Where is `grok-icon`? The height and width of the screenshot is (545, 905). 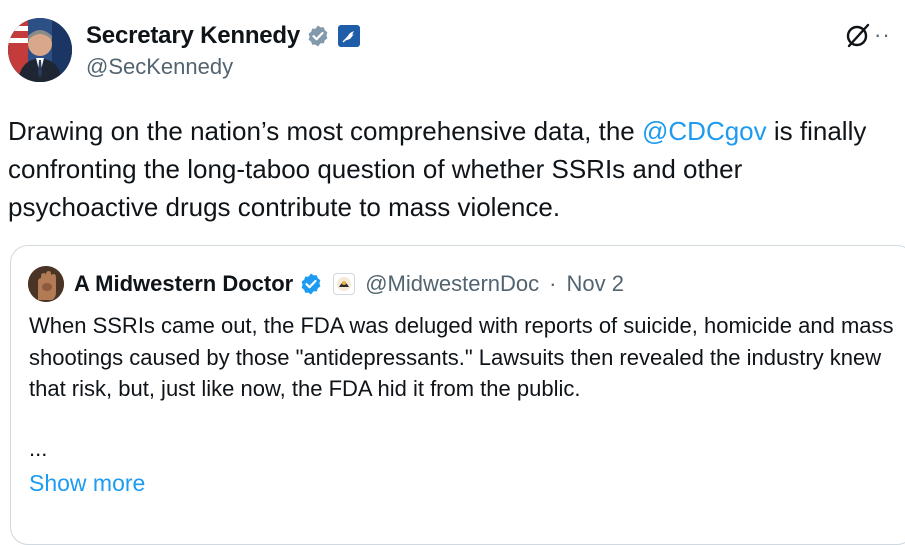 grok-icon is located at coordinates (858, 35).